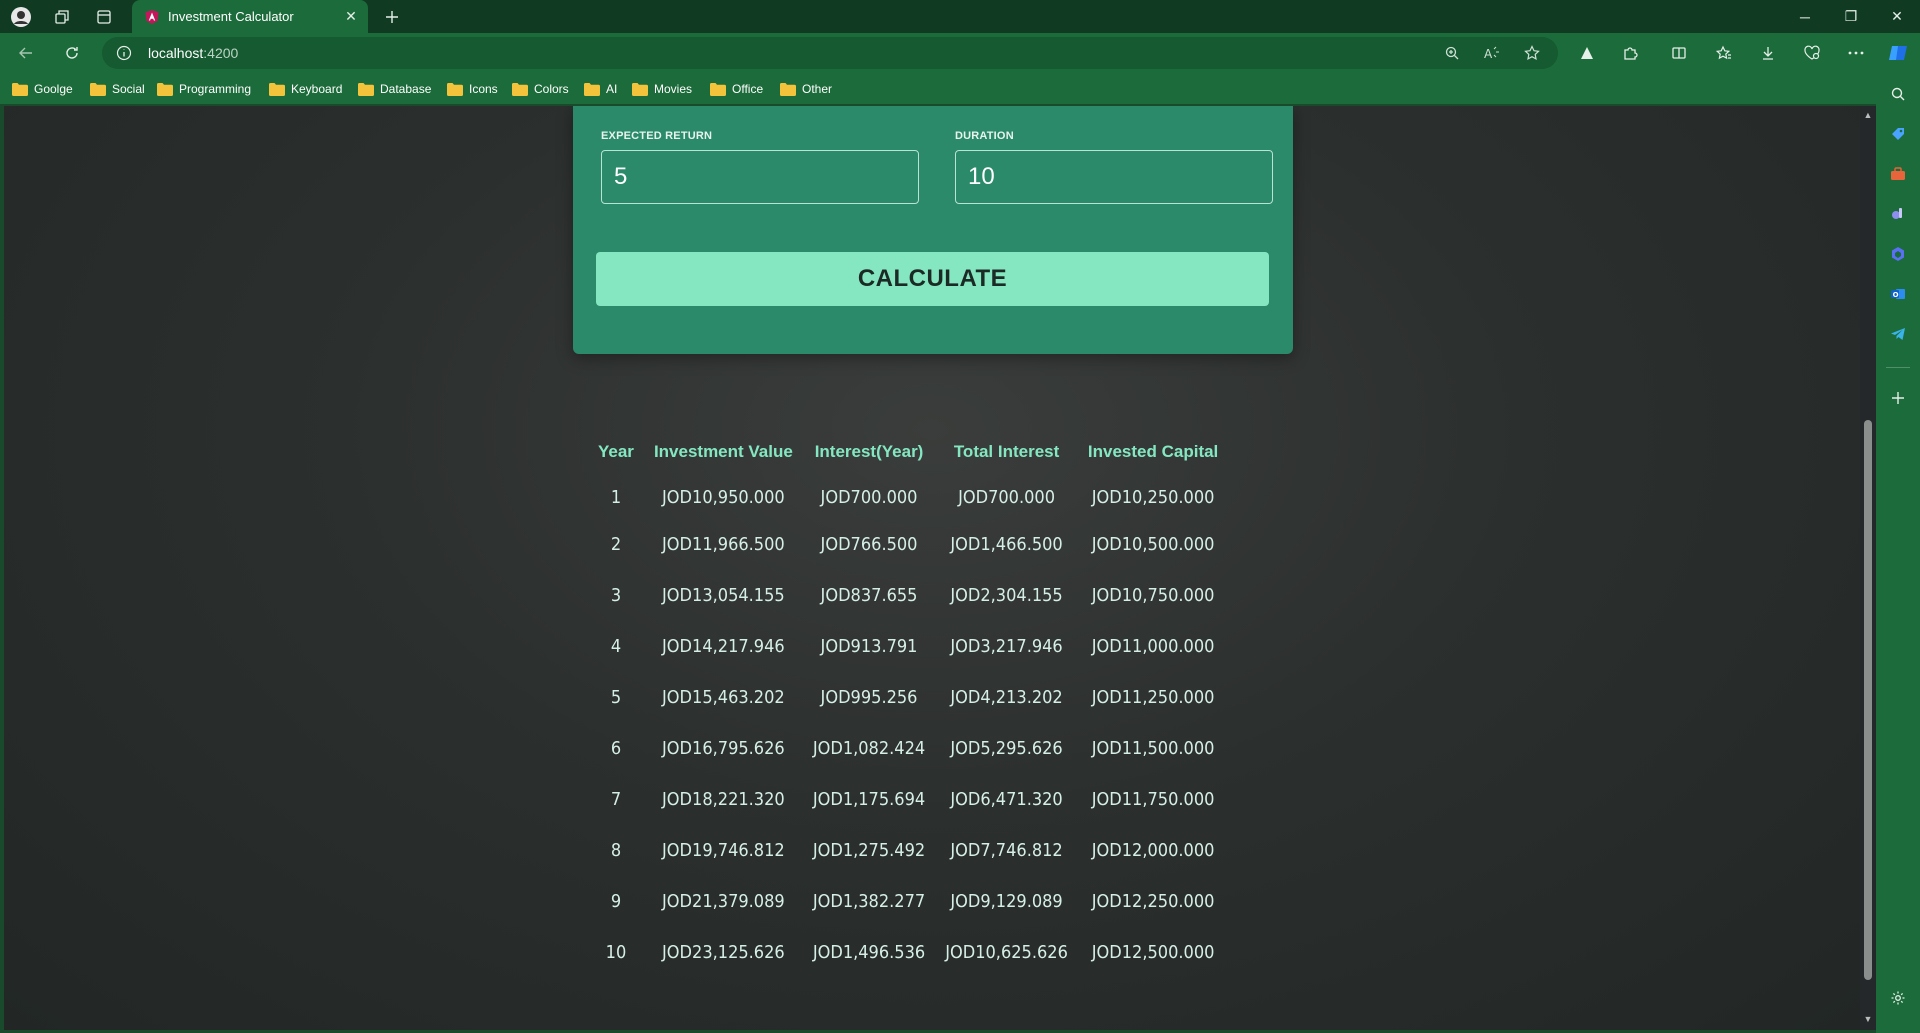 The width and height of the screenshot is (1920, 1033). Describe the element at coordinates (1898, 998) in the screenshot. I see `sidebar-settings-icon` at that location.